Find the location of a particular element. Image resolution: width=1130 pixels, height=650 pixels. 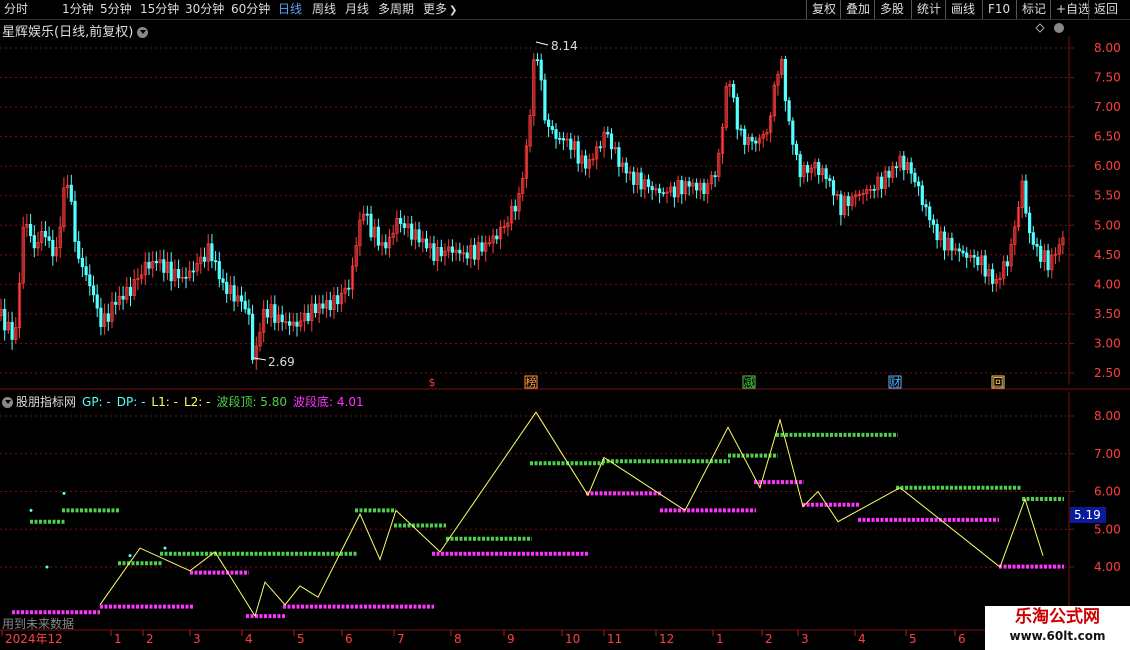

period-tick: 分时 is located at coordinates (16, 9).